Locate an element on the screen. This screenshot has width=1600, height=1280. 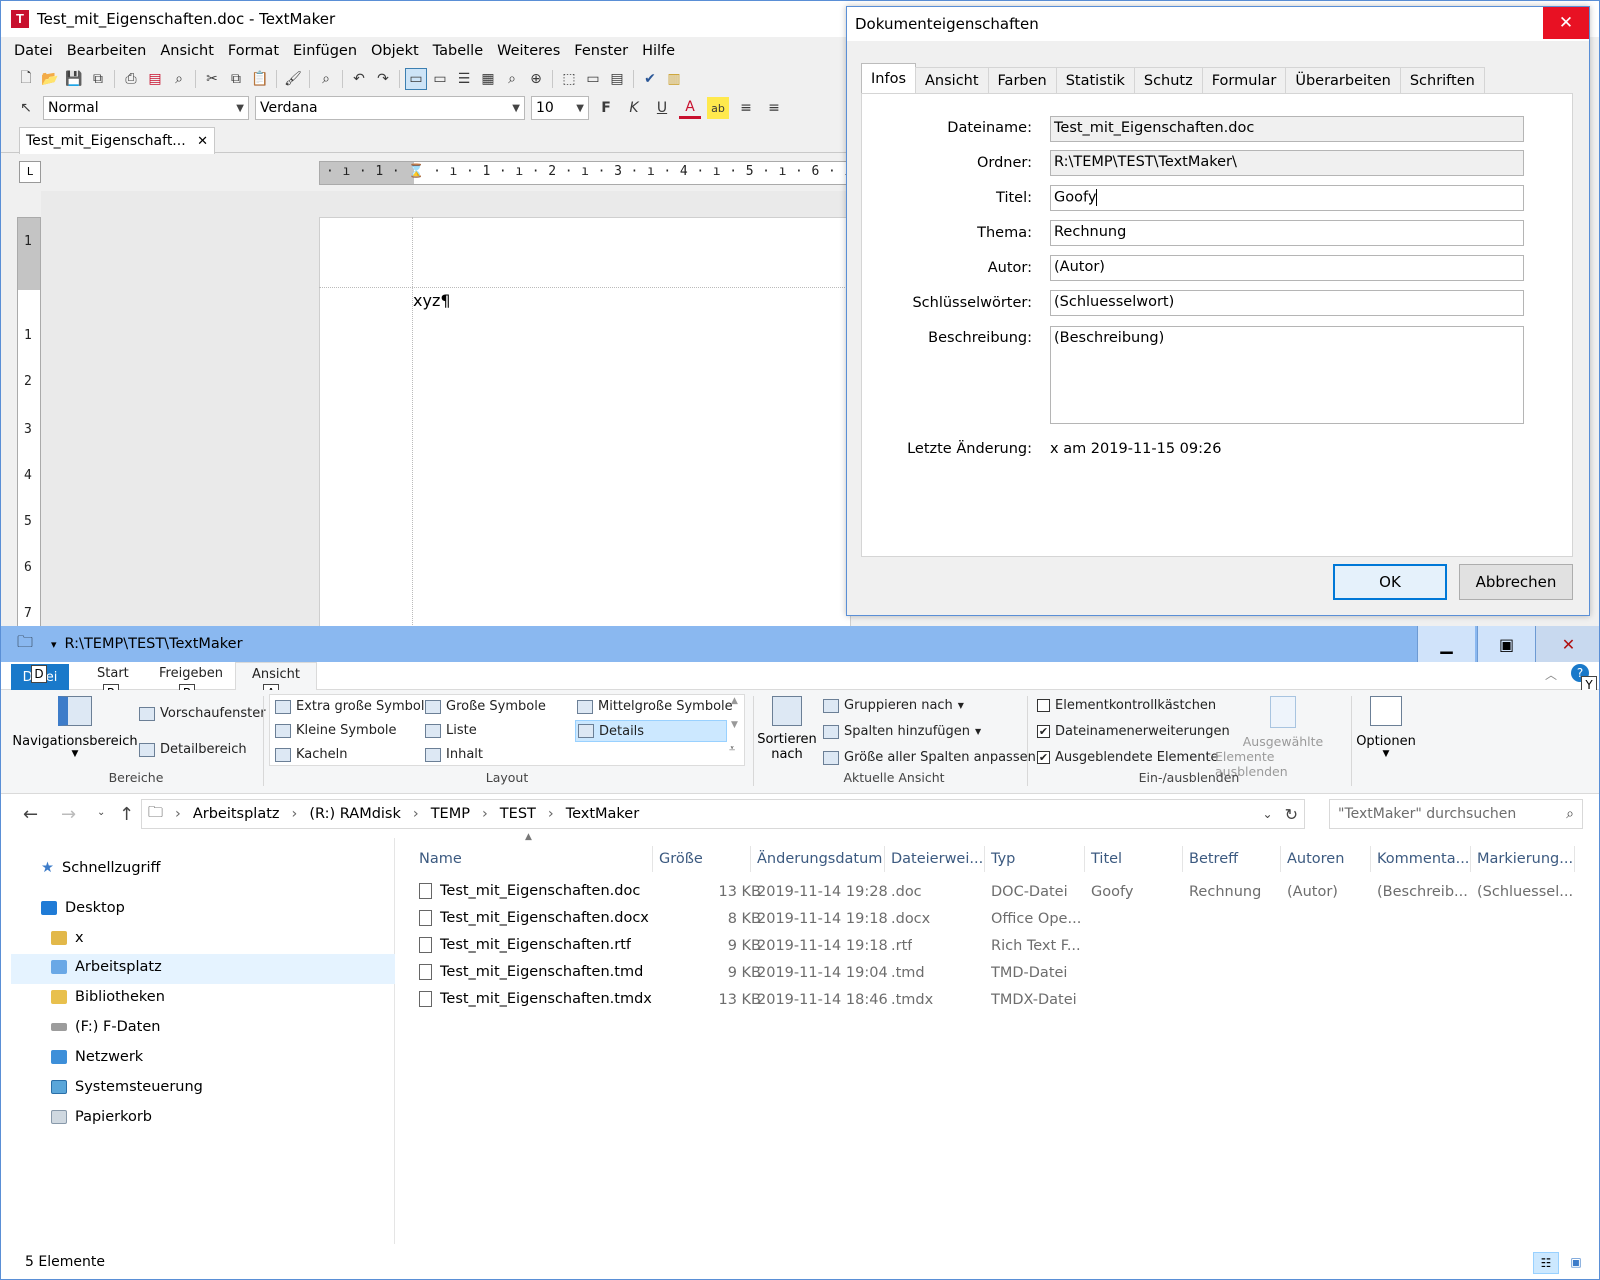
collapse-ribbon-icon: ︿ is located at coordinates (1551, 674).